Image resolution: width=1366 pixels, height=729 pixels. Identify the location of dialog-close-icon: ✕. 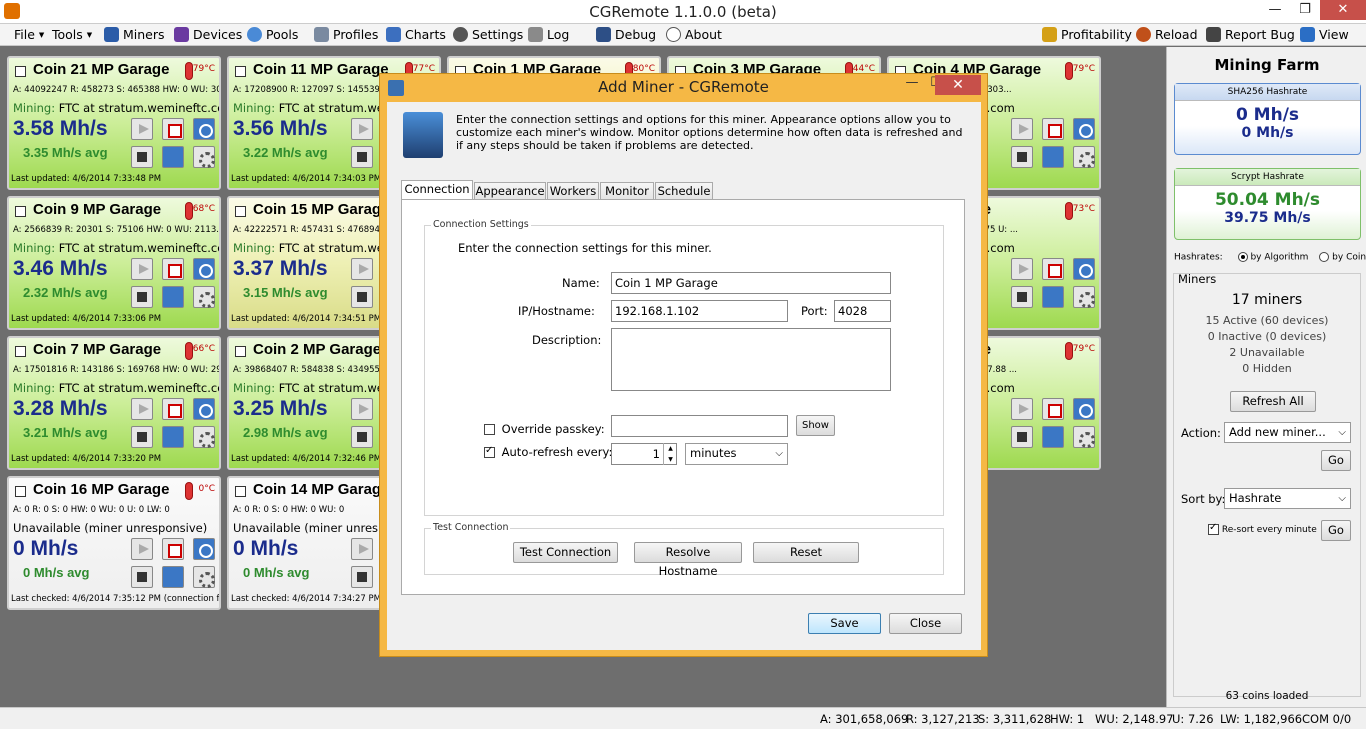
(958, 85).